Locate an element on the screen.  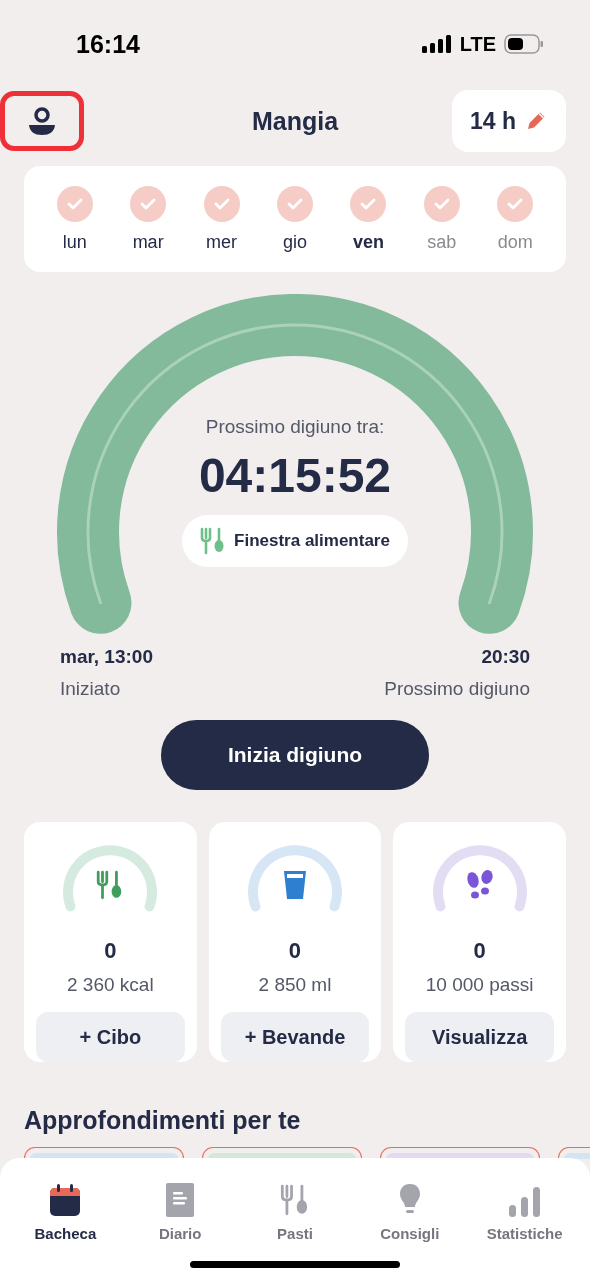
day-label: gio is located at coordinates (294, 242).